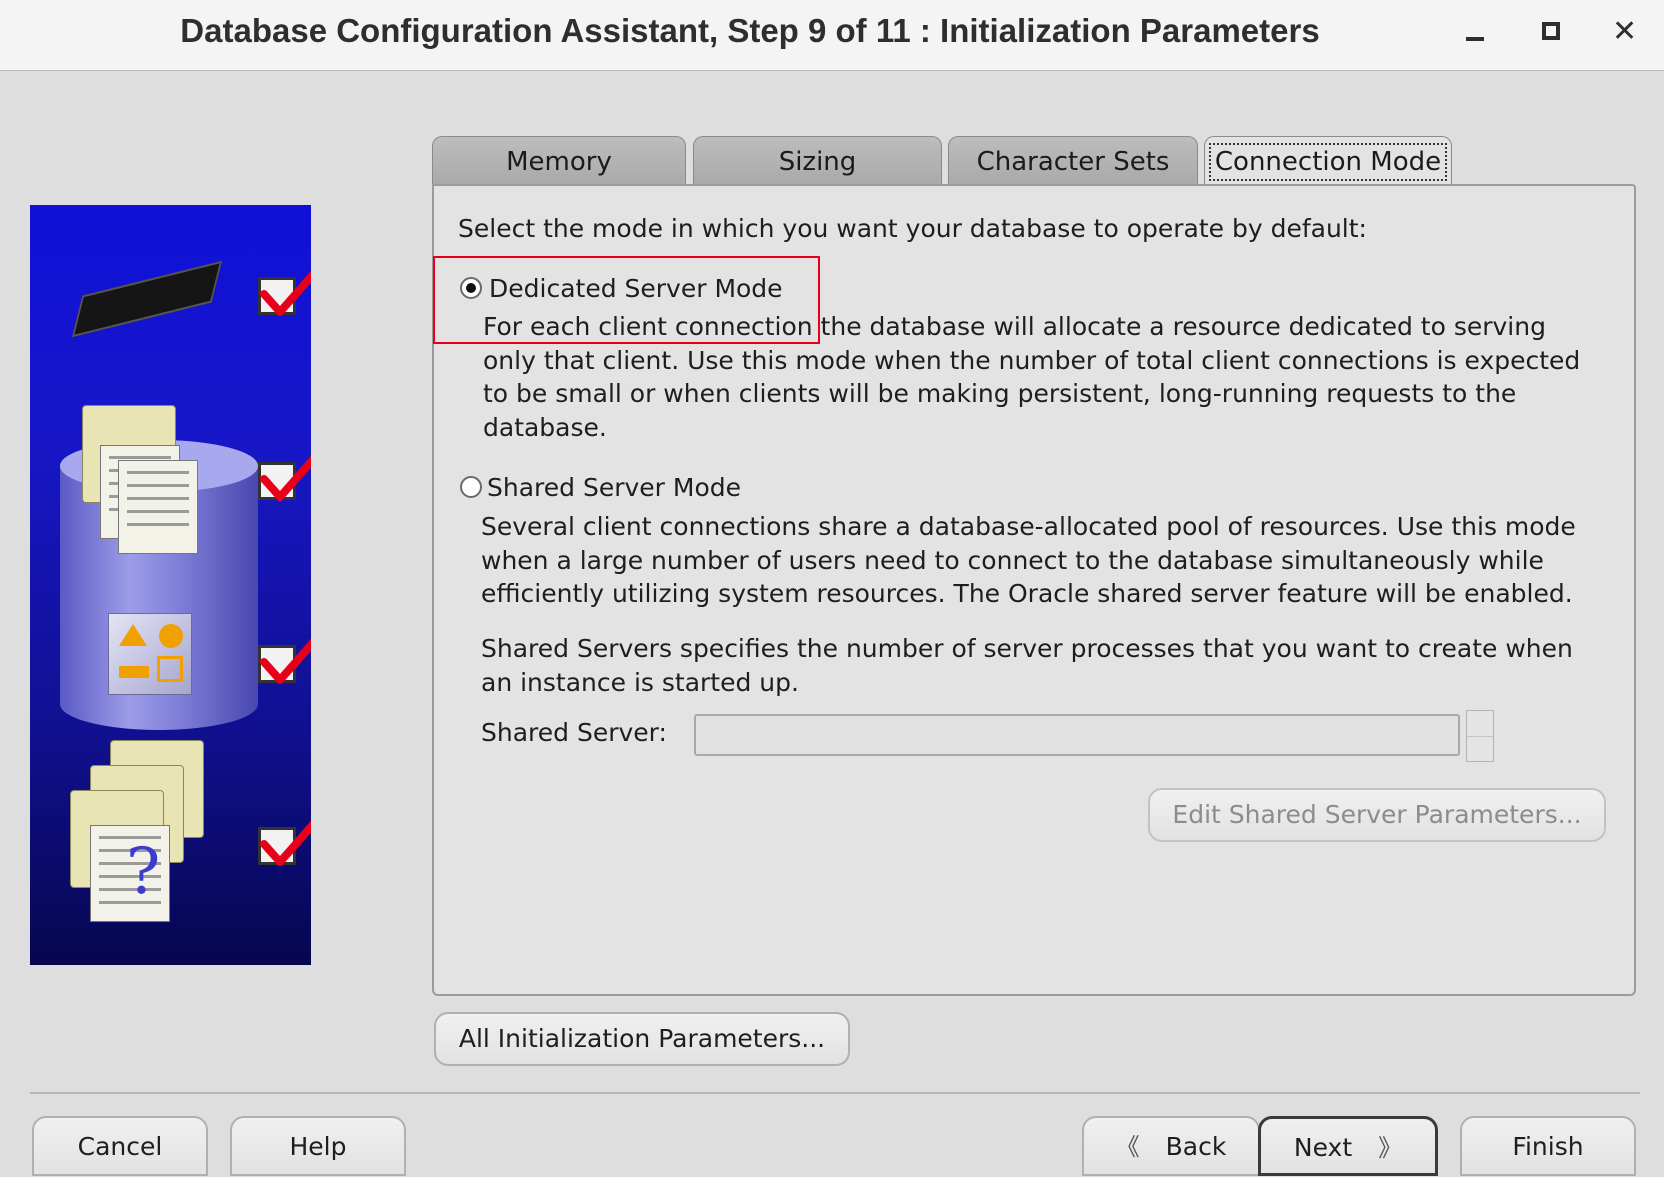  I want to click on finish-button: Finish, so click(1548, 1146).